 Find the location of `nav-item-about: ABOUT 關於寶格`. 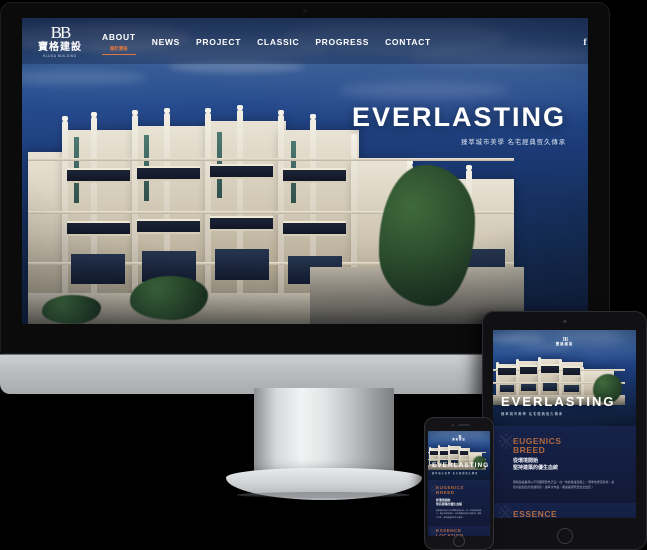

nav-item-about: ABOUT 關於寶格 is located at coordinates (119, 43).